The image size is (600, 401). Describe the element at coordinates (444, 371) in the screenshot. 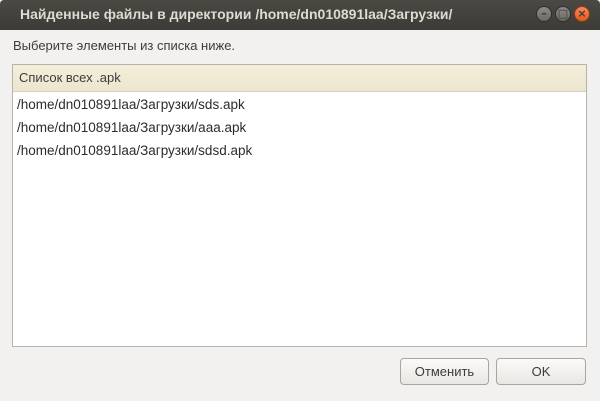

I see `cancel-button: Отменить` at that location.